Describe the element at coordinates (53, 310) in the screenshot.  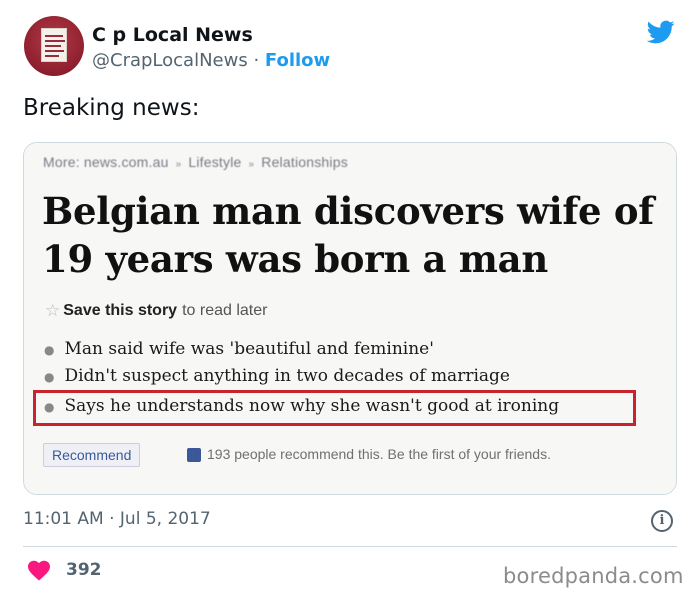
I see `star-icon: ☆` at that location.